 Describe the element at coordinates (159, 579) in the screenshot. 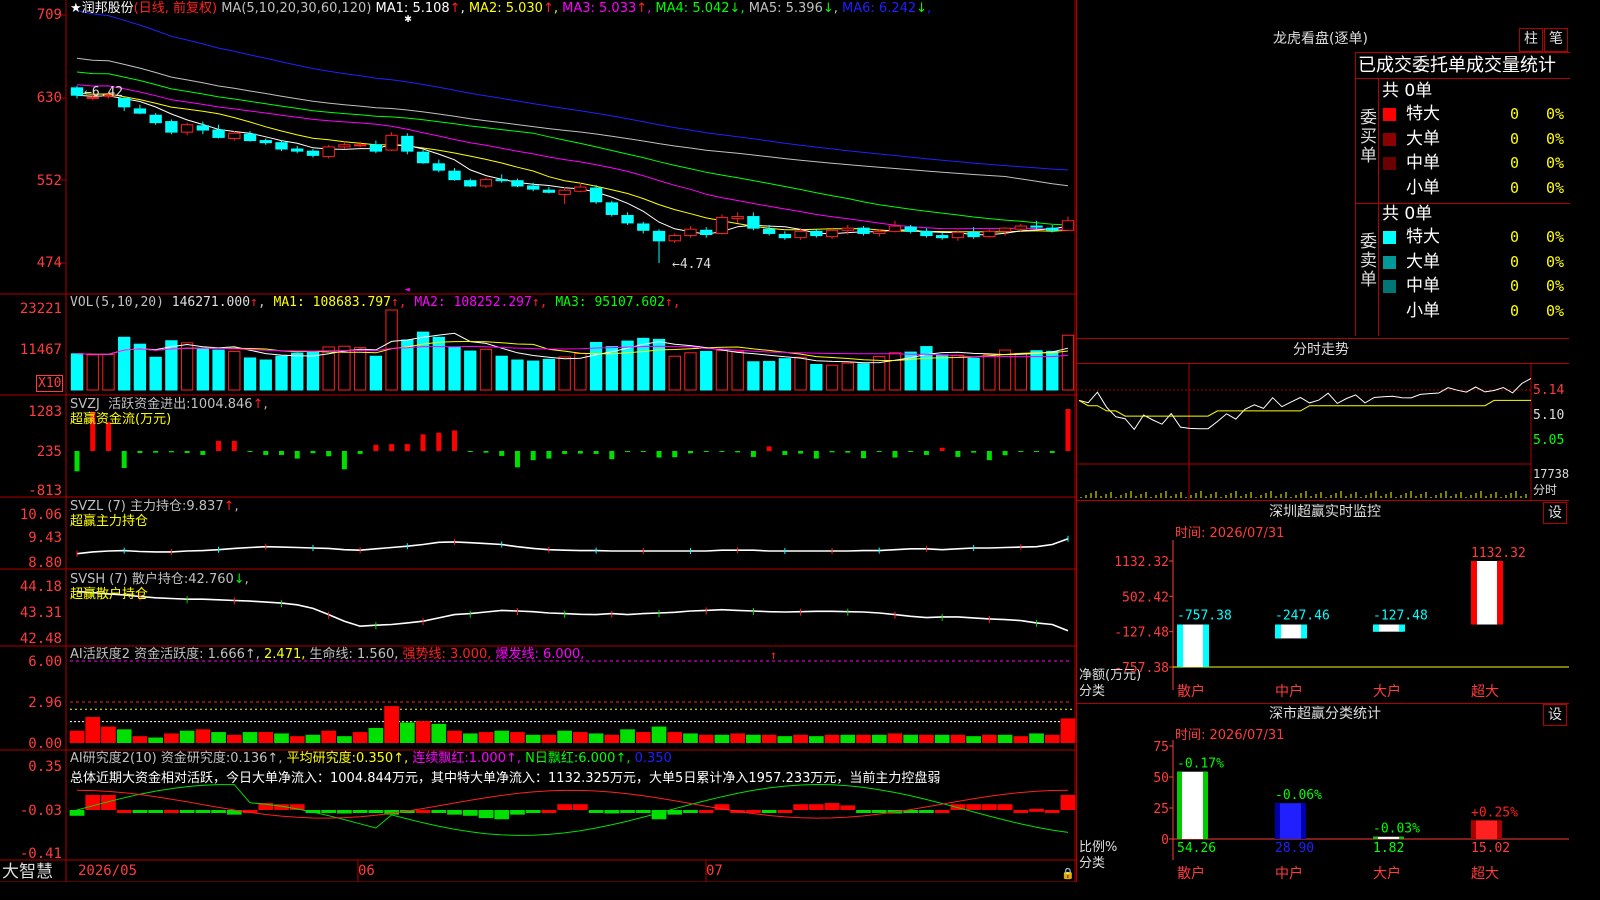

I see `svsh-header: SVSH (7) 散户持仓:42.760↓,` at that location.